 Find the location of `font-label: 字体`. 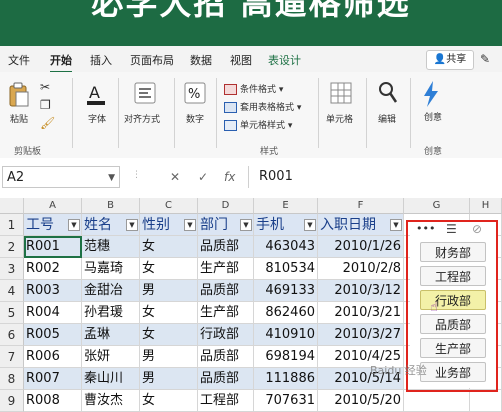

font-label: 字体 is located at coordinates (97, 118).